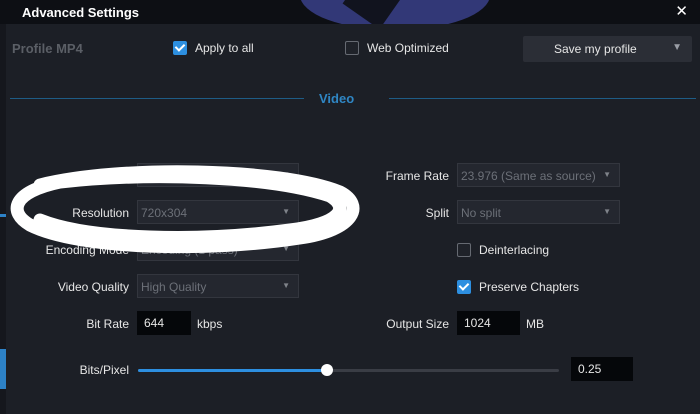 The image size is (700, 414). I want to click on profile-label: Profile MP4, so click(47, 48).